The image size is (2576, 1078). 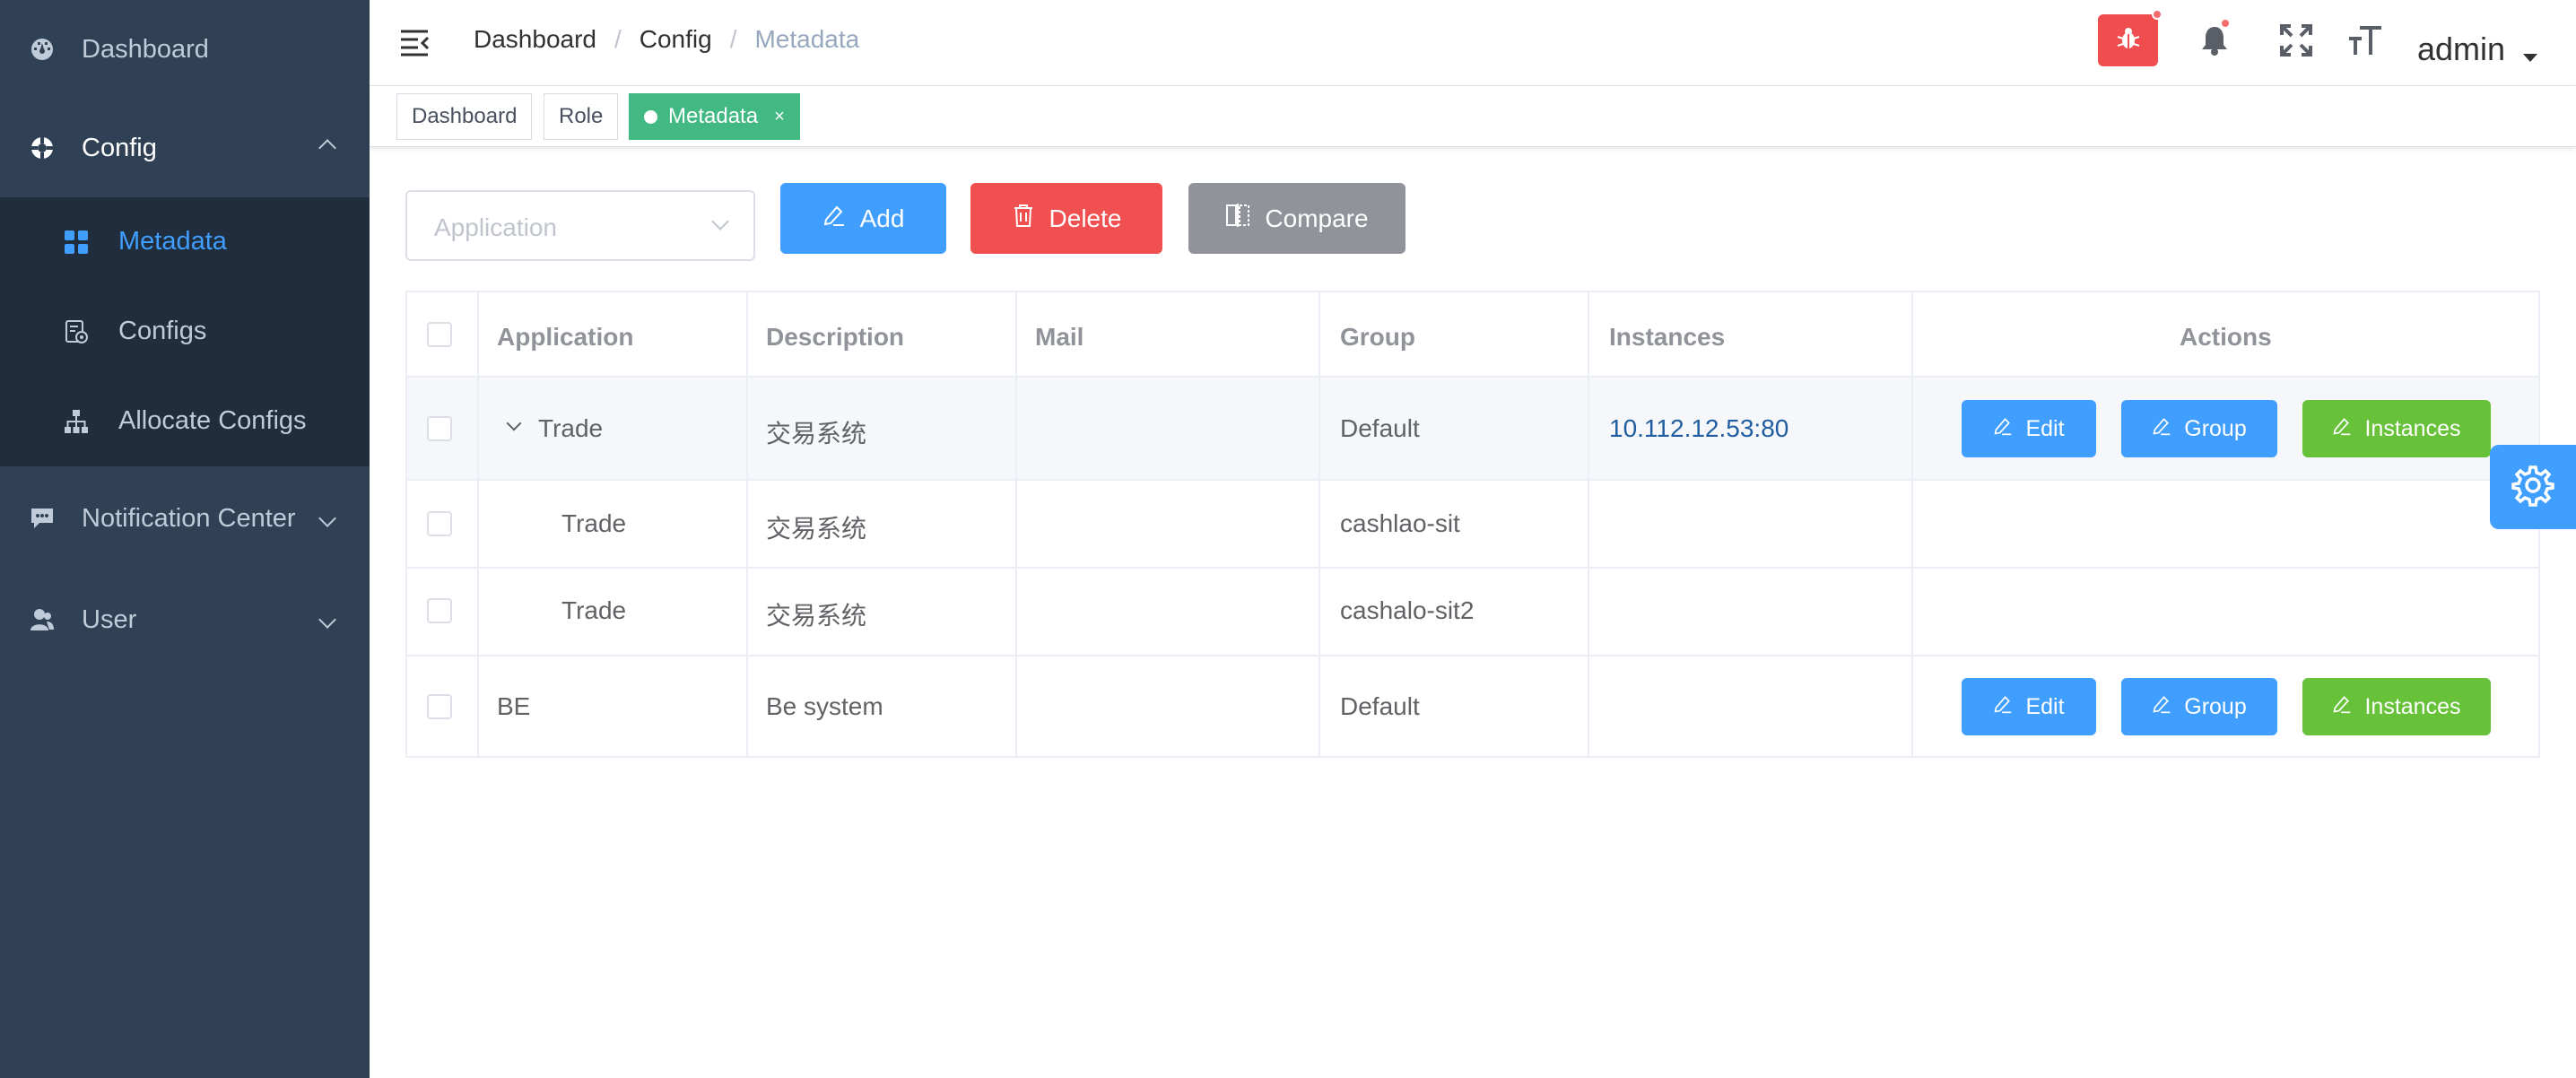 I want to click on user-icon, so click(x=42, y=619).